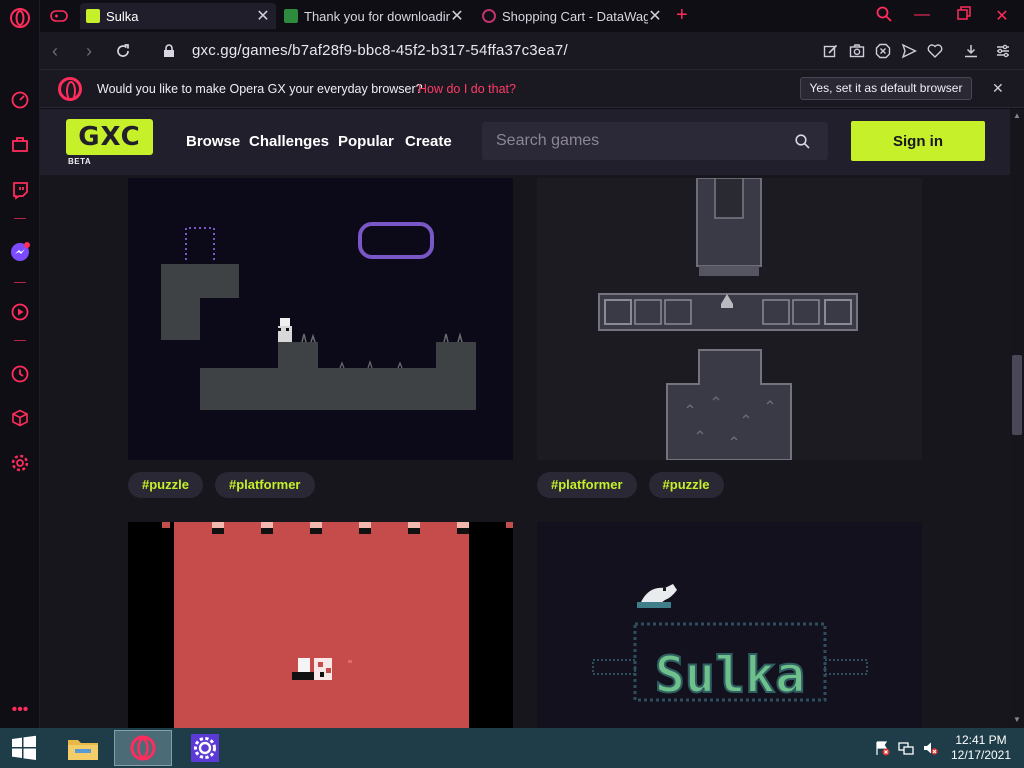  What do you see at coordinates (981, 755) in the screenshot?
I see `clock-date: 12/17/2021` at bounding box center [981, 755].